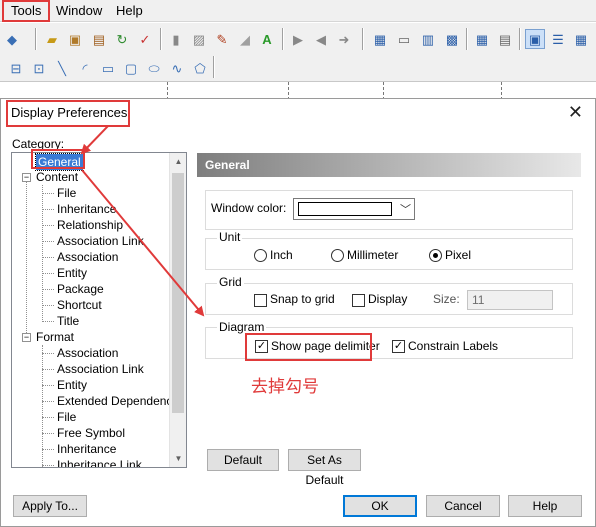 This screenshot has height=527, width=596. I want to click on table-icon: ▦, so click(581, 39).